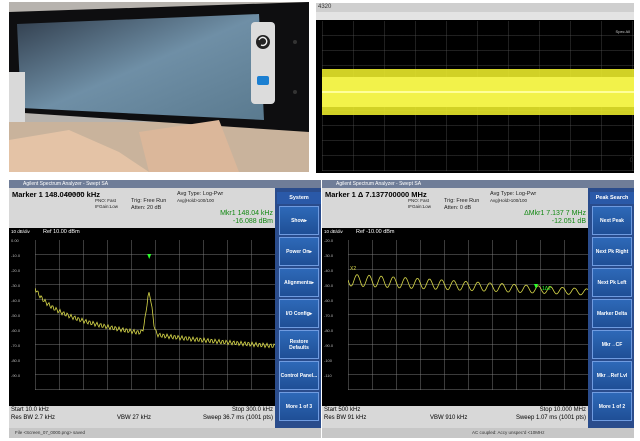  I want to click on scope-header: 4320, so click(475, 7).